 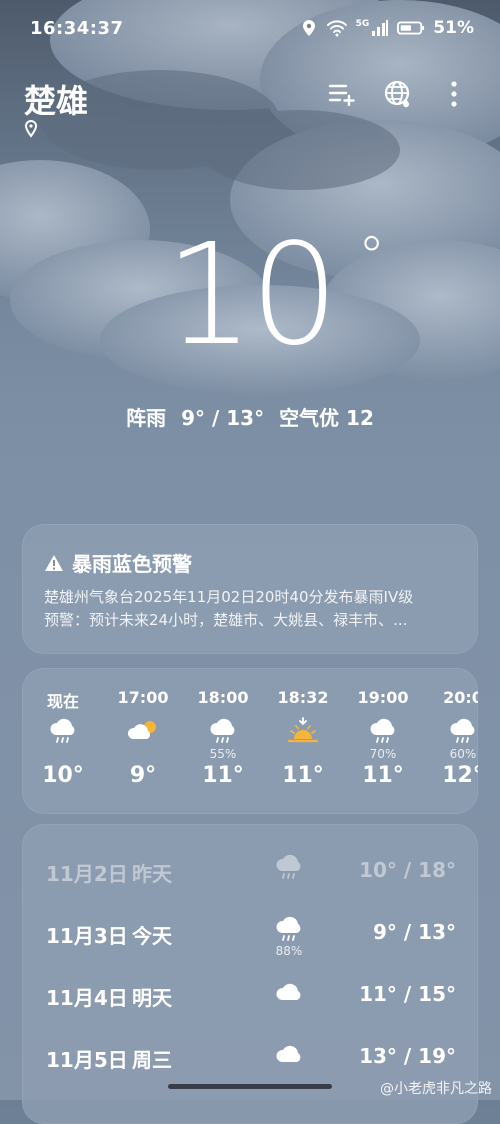 I want to click on air-quality: 空气优 12, so click(x=326, y=418).